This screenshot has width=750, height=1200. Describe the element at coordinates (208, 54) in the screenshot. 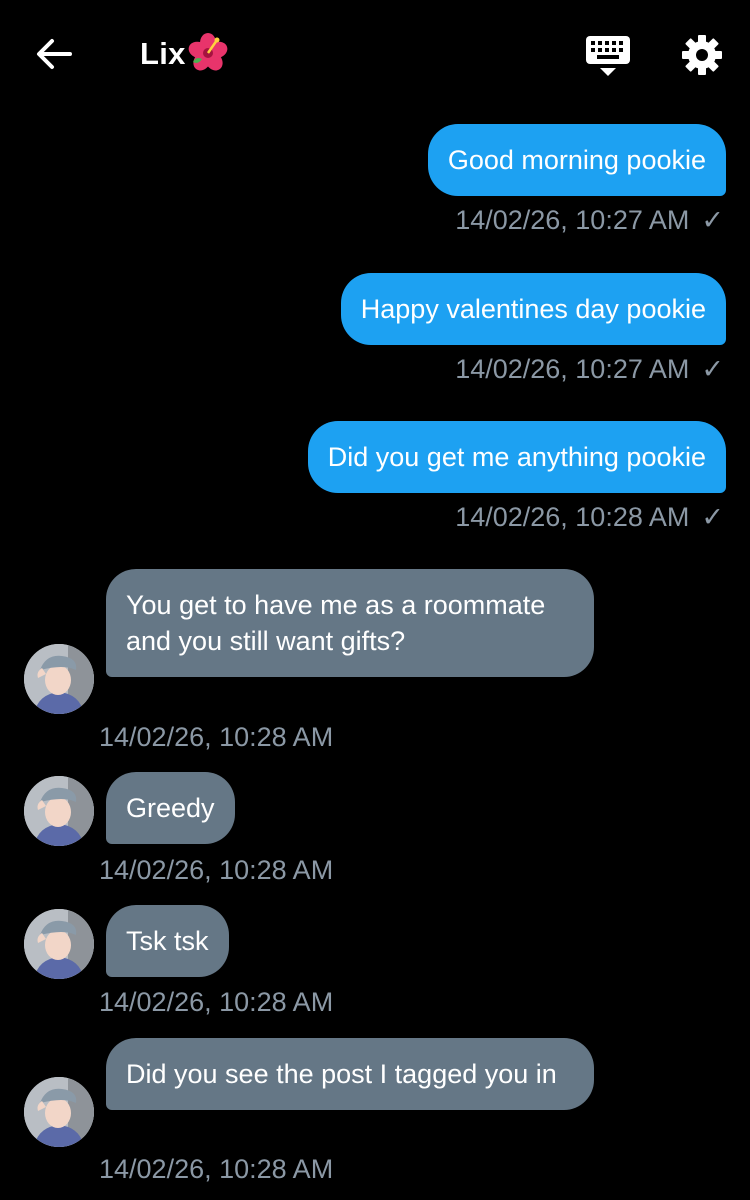

I see `hibiscus-emoji-icon` at that location.